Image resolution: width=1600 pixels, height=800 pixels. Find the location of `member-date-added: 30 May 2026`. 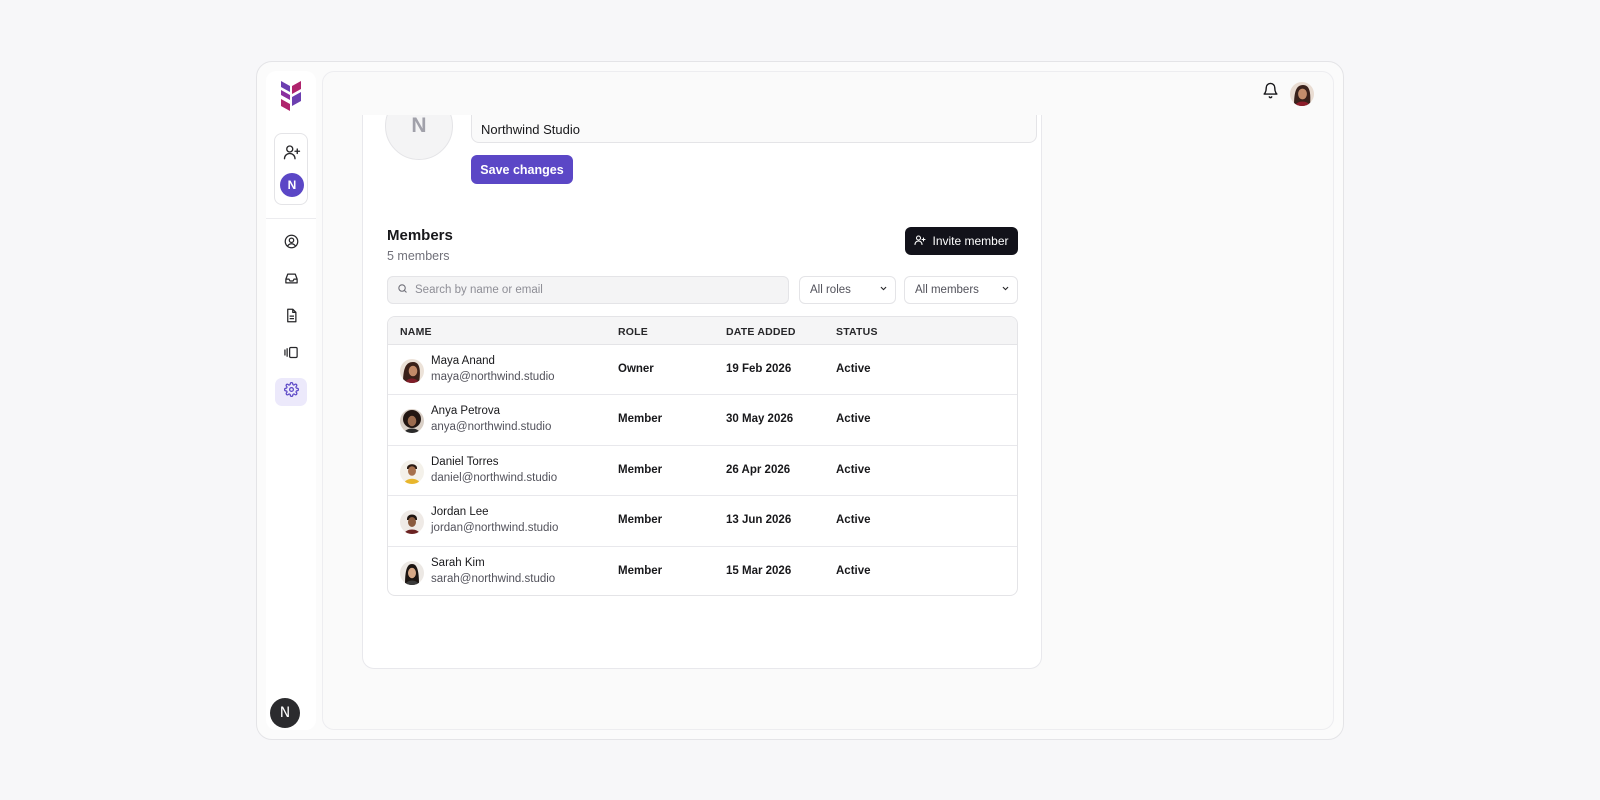

member-date-added: 30 May 2026 is located at coordinates (760, 419).